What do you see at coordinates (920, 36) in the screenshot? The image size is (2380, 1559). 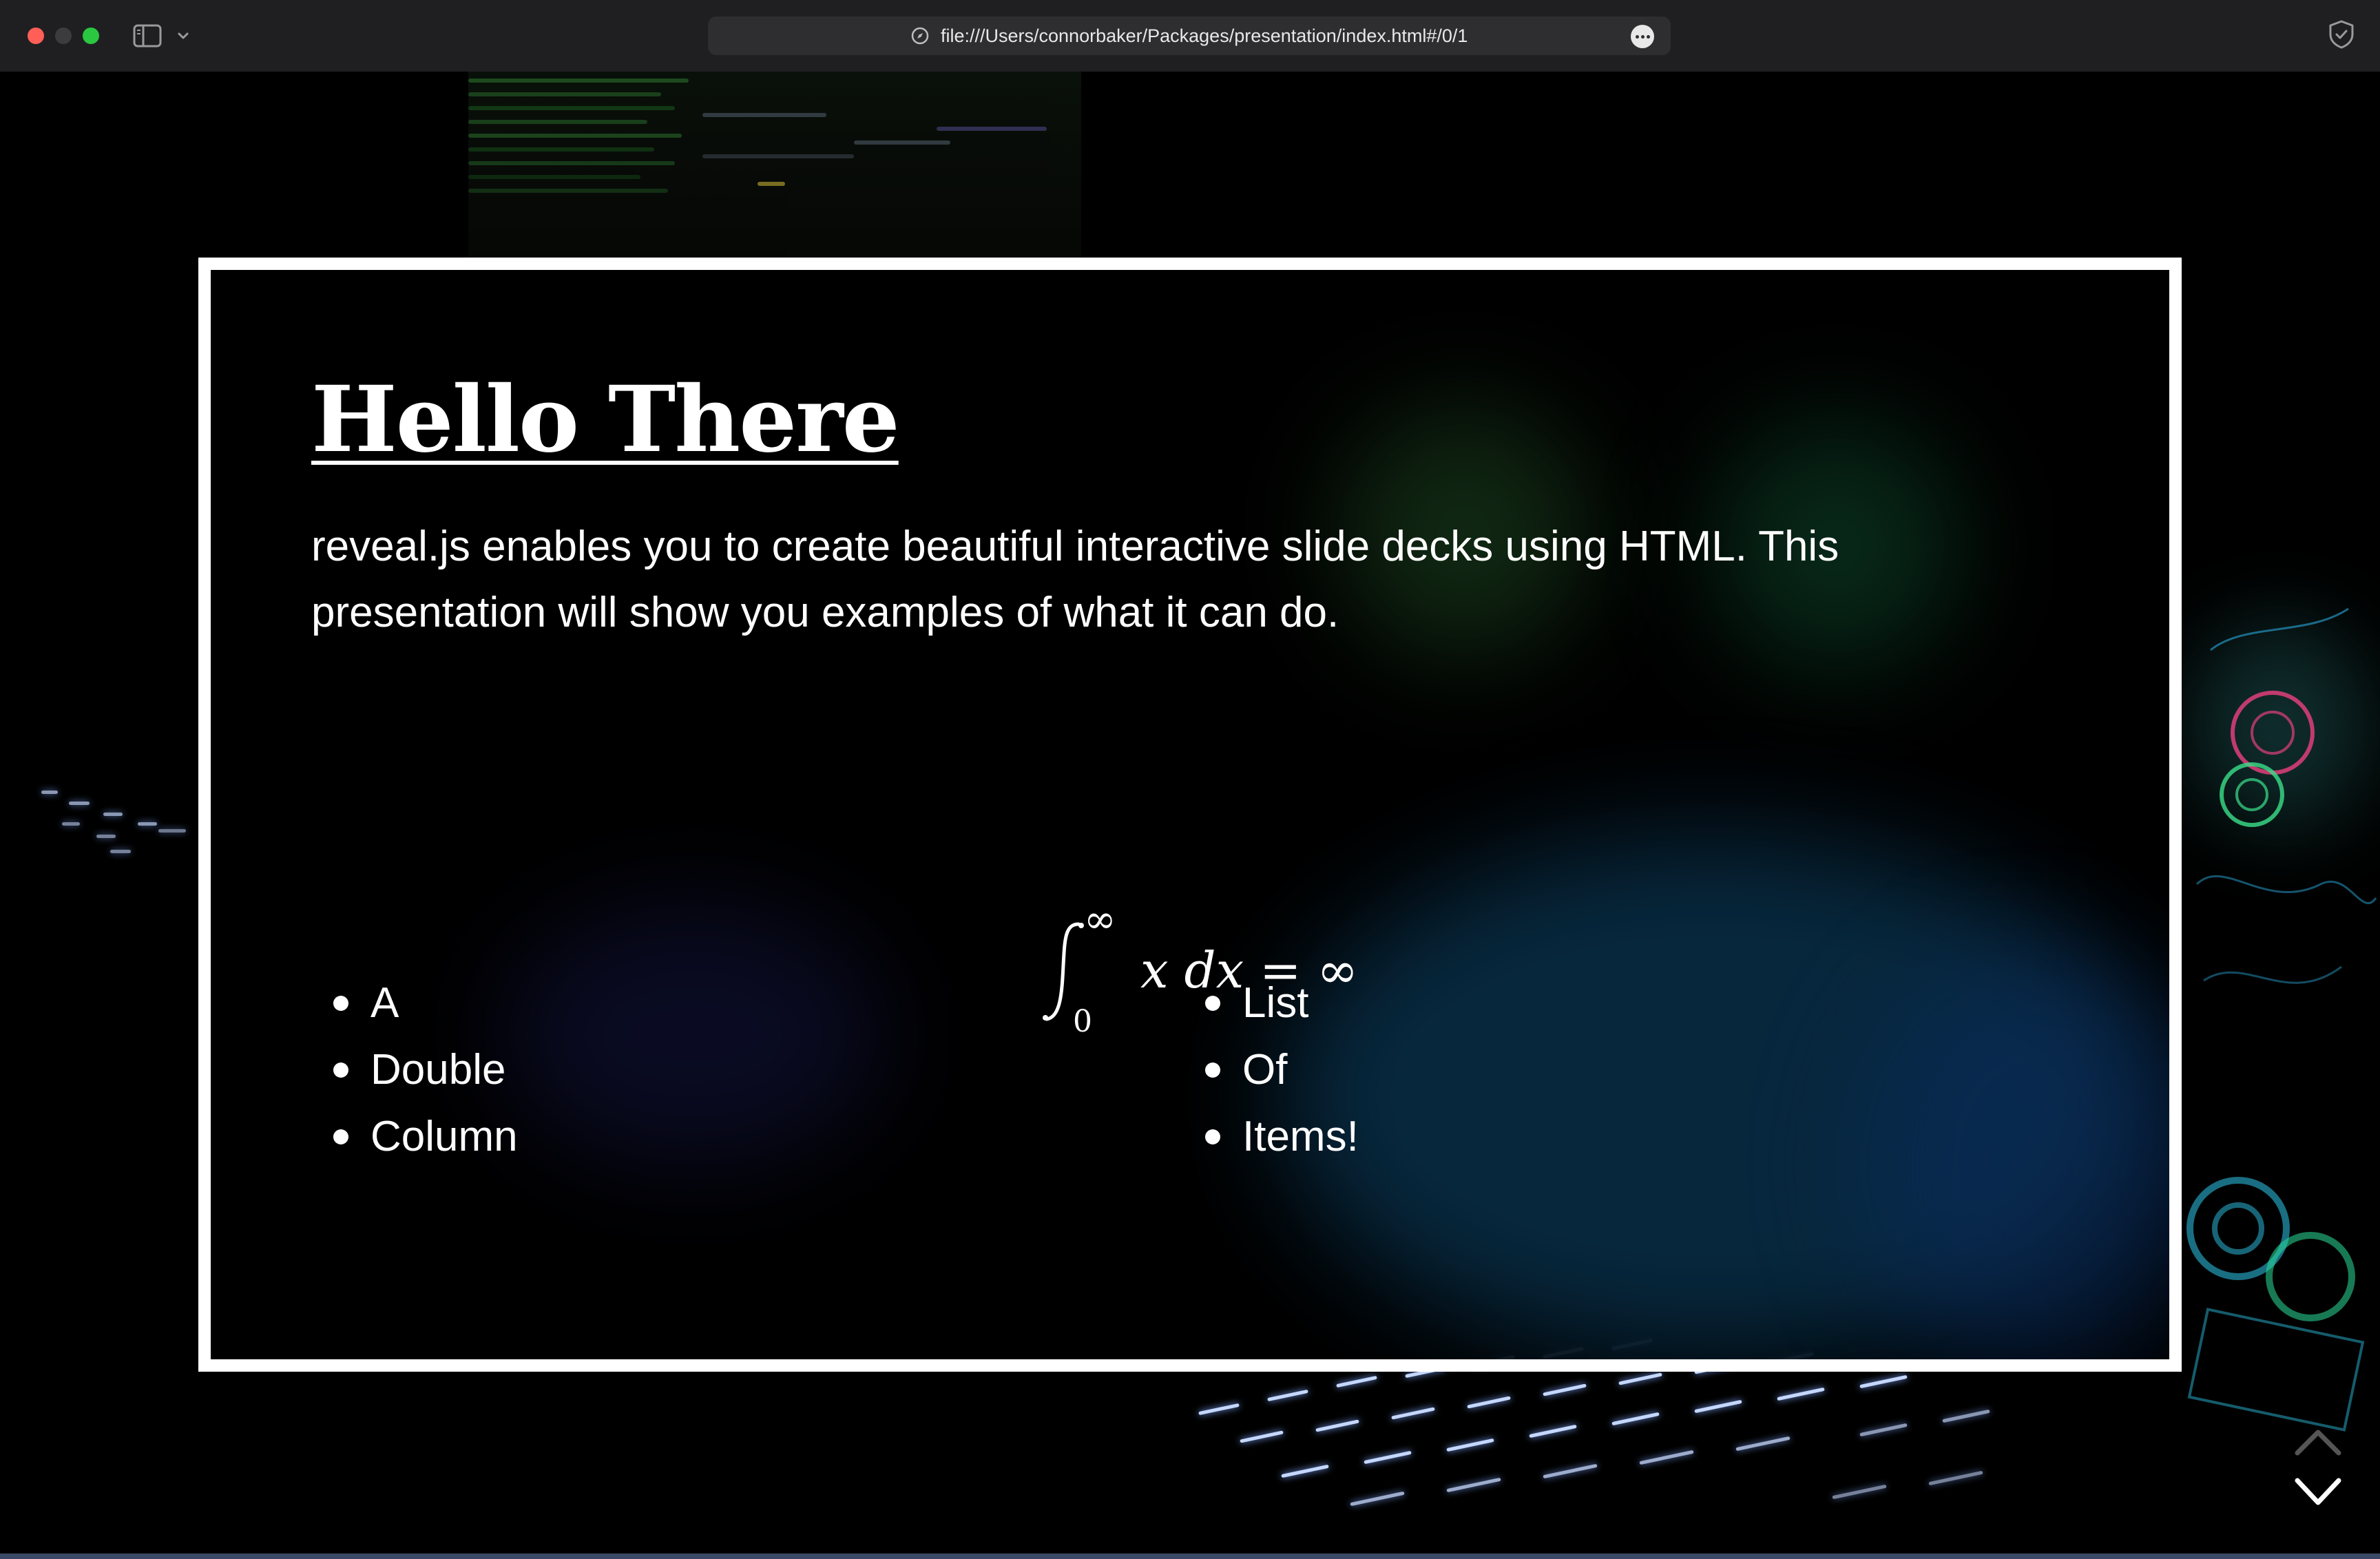 I see `compass-icon` at bounding box center [920, 36].